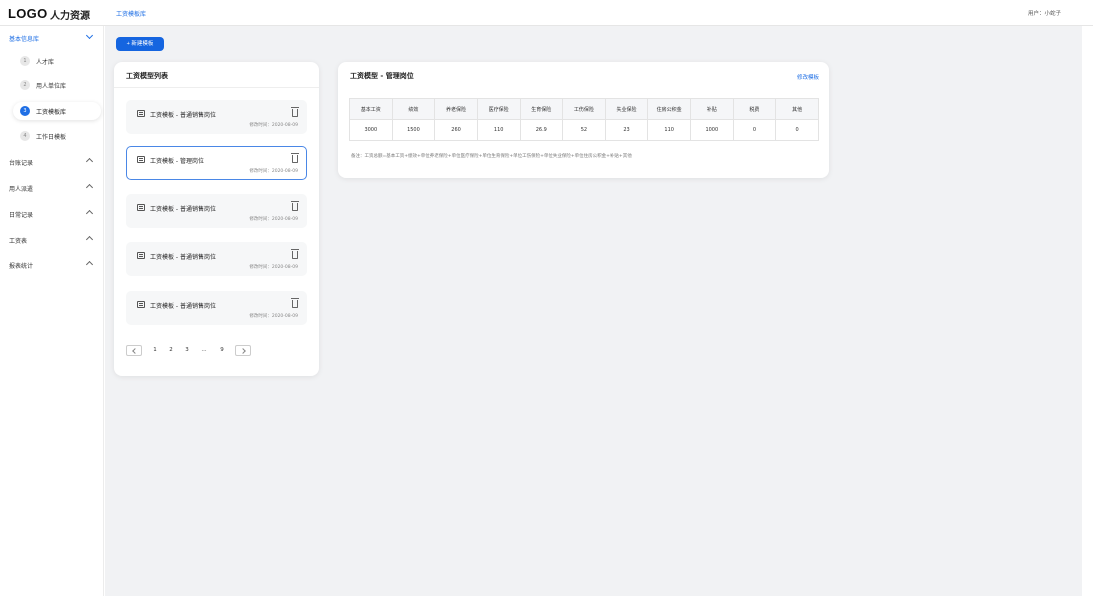 The height and width of the screenshot is (600, 1093). I want to click on sidebar-group-ledger: 台账记录, so click(52, 162).